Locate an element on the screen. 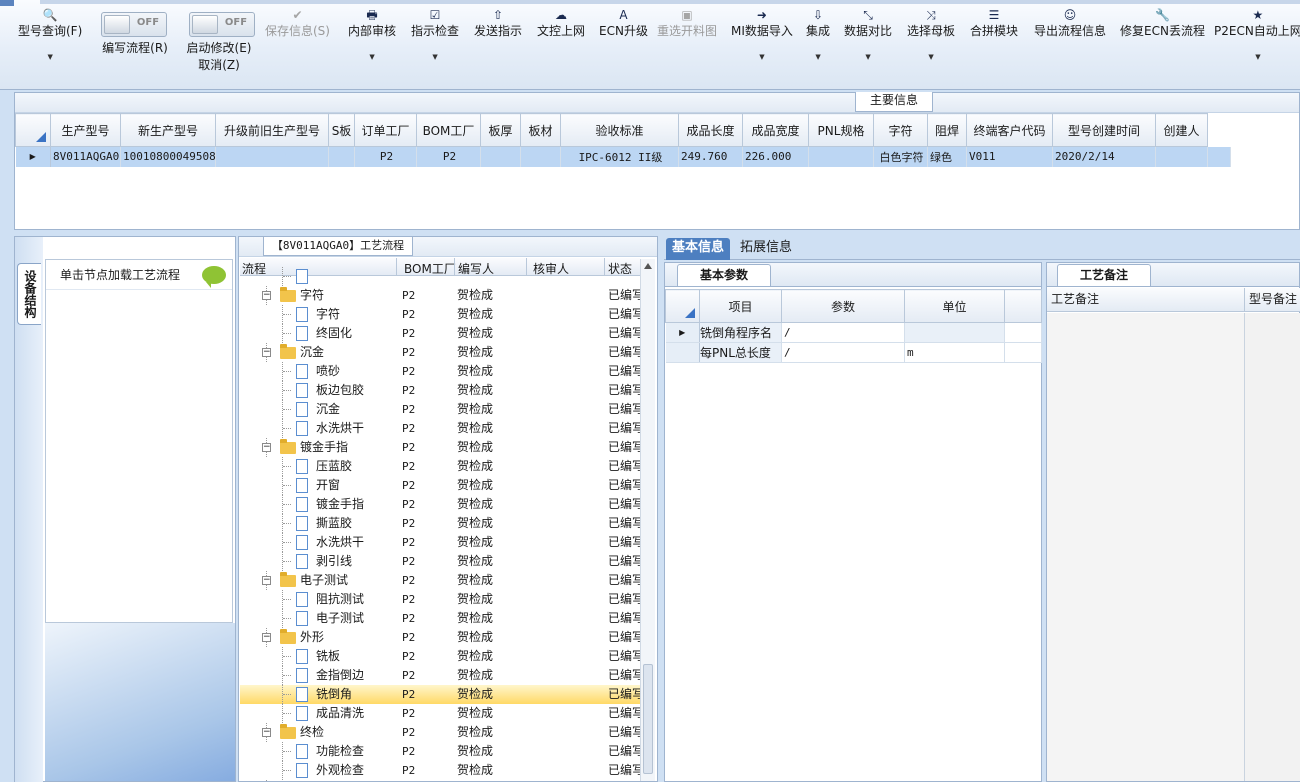 The image size is (1300, 782). tree-node: 铣倒角 P2 贺检成 已编写 is located at coordinates (441, 694).